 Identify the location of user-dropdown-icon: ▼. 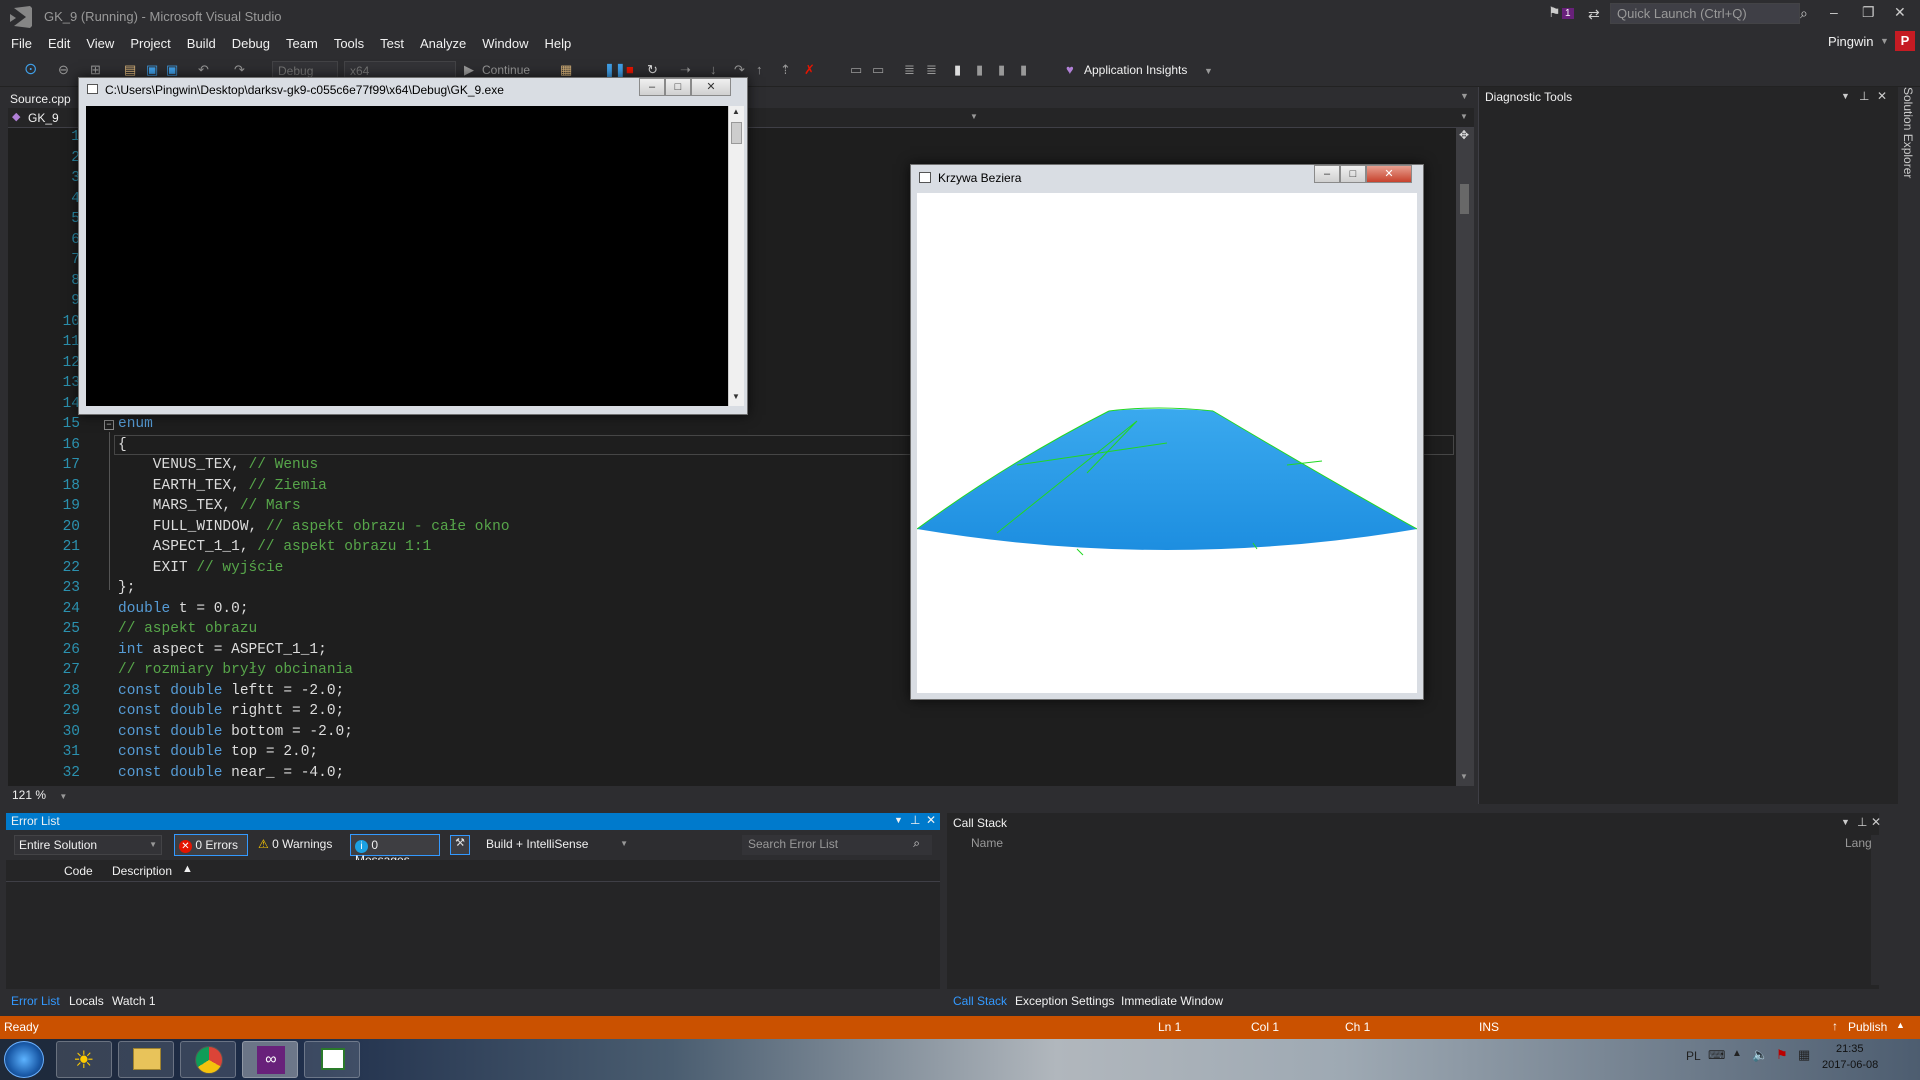
(1884, 41).